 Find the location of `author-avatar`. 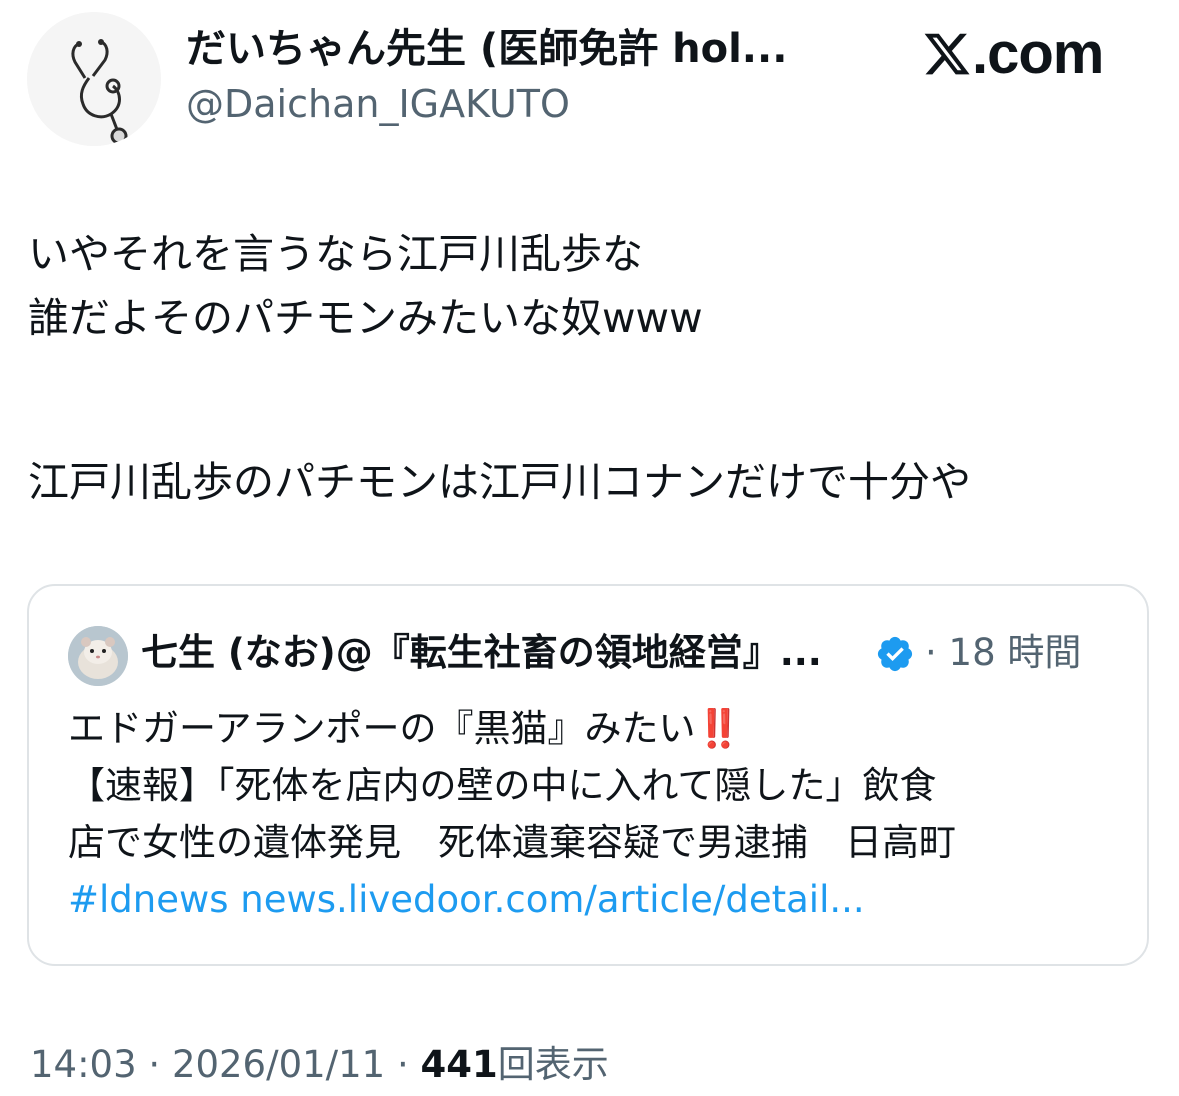

author-avatar is located at coordinates (94, 79).